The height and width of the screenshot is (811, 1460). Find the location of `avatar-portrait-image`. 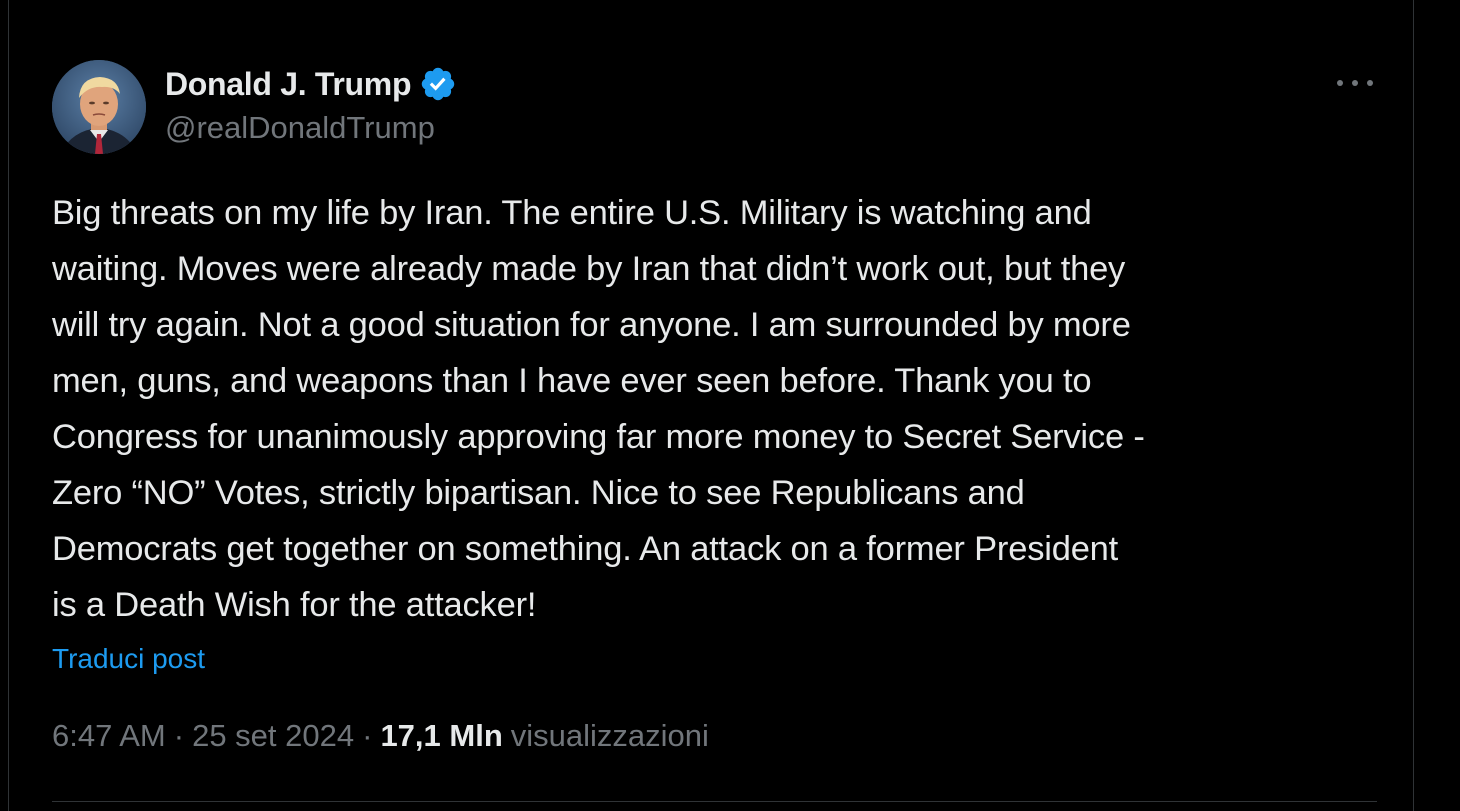

avatar-portrait-image is located at coordinates (99, 107).